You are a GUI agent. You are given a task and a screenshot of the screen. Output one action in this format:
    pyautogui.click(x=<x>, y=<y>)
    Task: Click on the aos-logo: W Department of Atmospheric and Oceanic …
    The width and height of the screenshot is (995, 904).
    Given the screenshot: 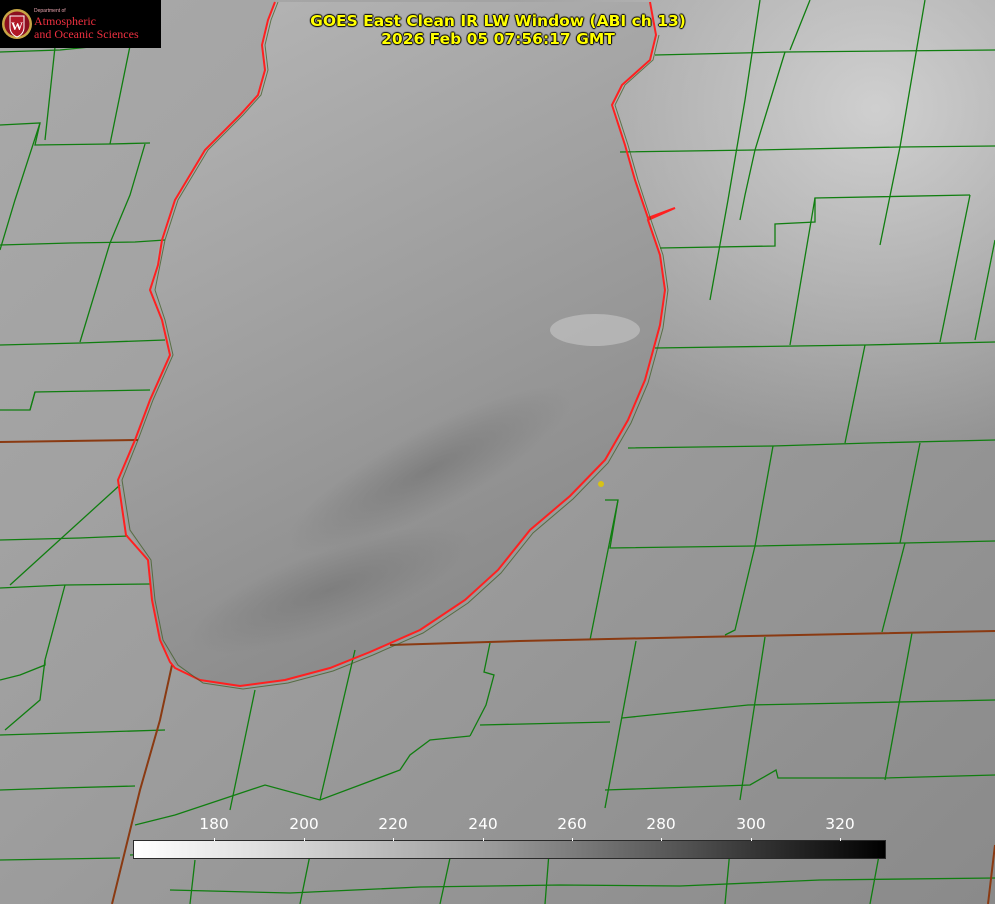 What is the action you would take?
    pyautogui.click(x=80, y=24)
    